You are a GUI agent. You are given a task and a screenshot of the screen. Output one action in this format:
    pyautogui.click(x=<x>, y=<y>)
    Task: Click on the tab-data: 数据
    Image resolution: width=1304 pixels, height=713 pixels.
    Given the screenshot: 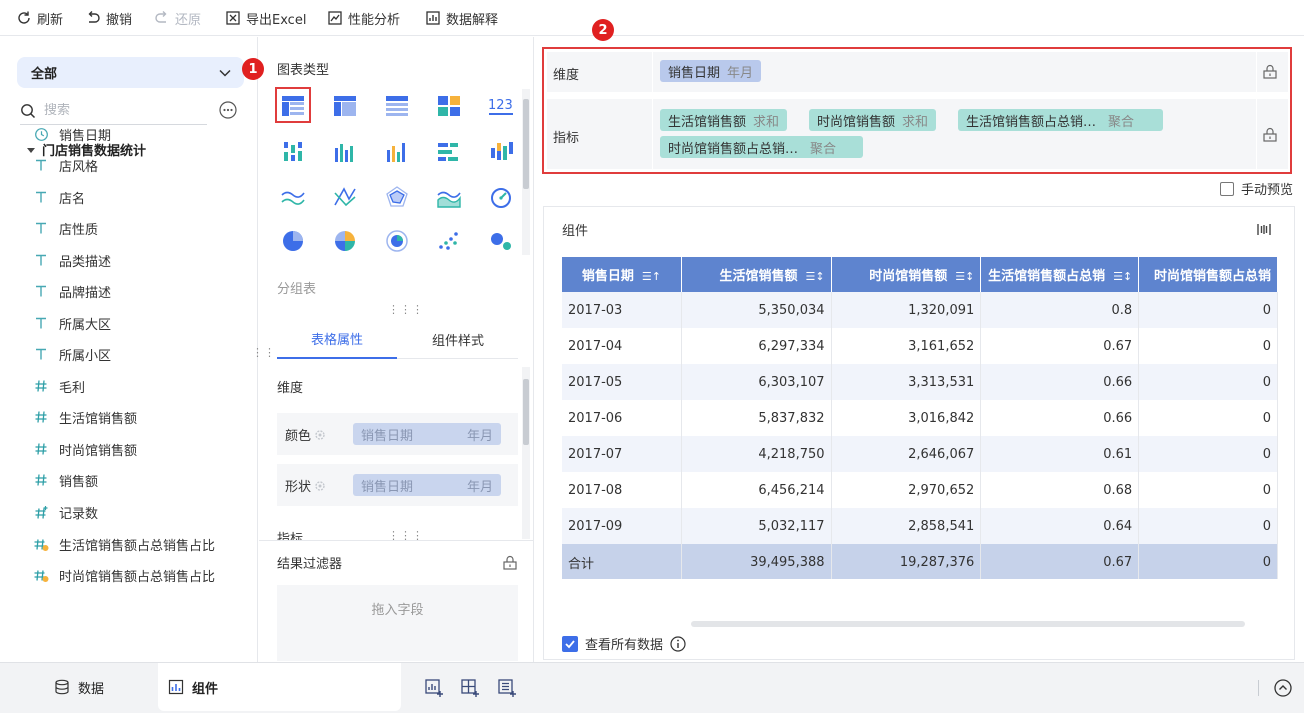 What is the action you would take?
    pyautogui.click(x=79, y=687)
    